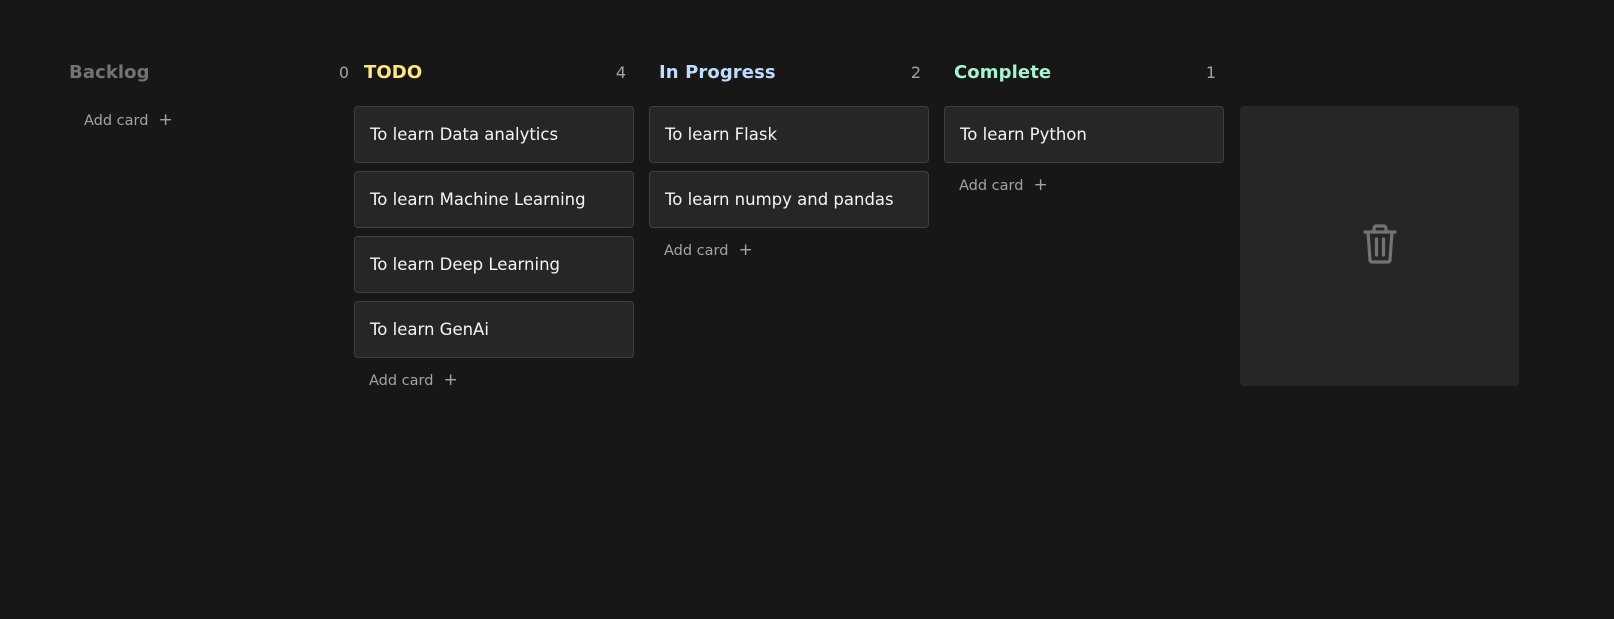 The image size is (1614, 619). What do you see at coordinates (789, 72) in the screenshot?
I see `column-header: In Progress 2` at bounding box center [789, 72].